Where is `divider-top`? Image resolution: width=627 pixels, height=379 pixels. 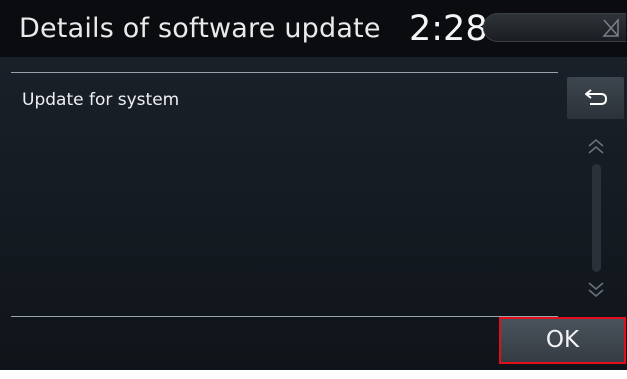 divider-top is located at coordinates (284, 72).